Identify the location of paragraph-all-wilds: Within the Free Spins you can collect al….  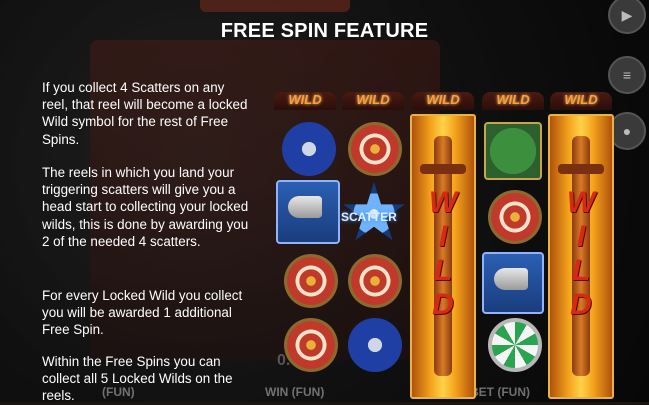
(137, 379).